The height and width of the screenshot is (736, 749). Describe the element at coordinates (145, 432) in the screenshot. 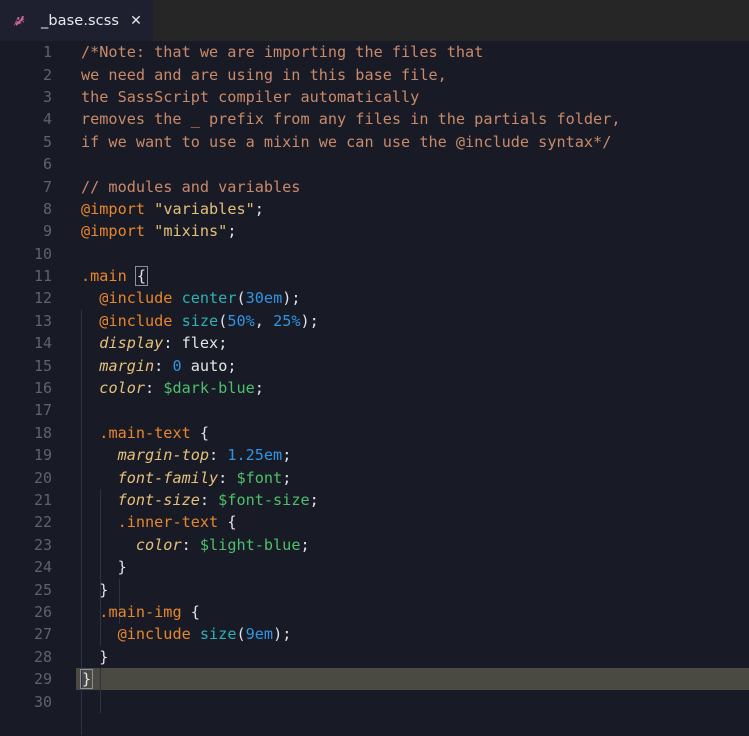

I see `css-selector: .main-text` at that location.